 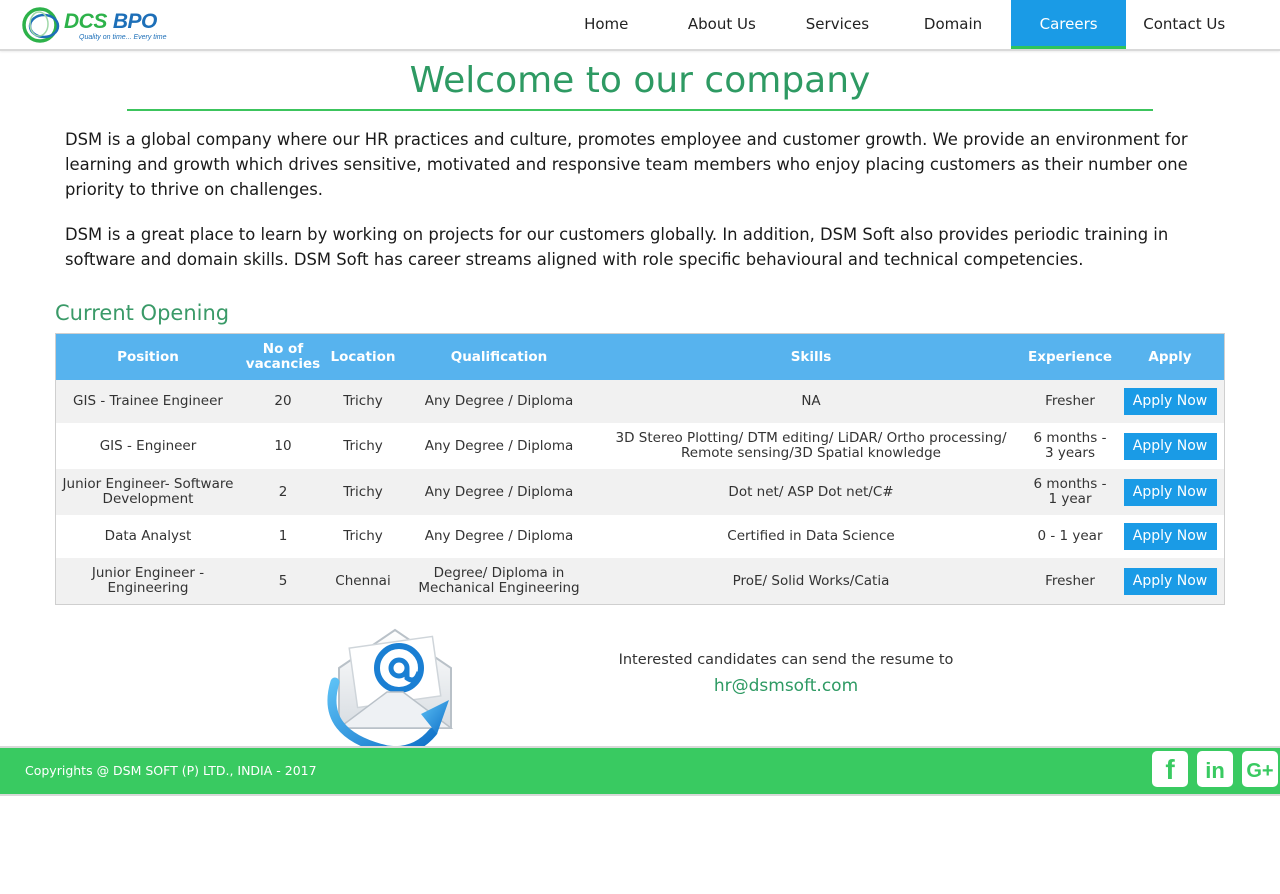 I want to click on cell-position: GIS - Engineer, so click(x=148, y=445).